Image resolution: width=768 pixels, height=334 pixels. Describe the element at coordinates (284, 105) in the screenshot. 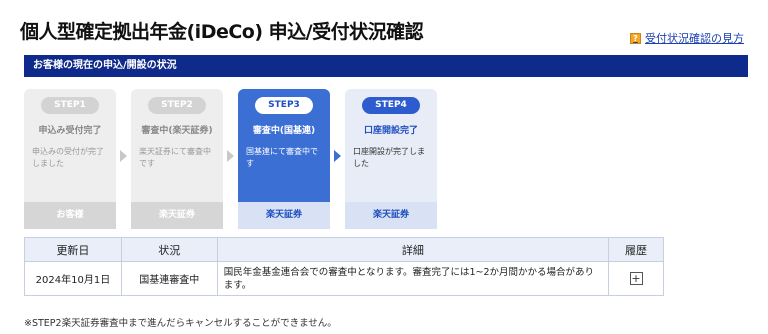

I see `step-3-pill: STEP3` at that location.